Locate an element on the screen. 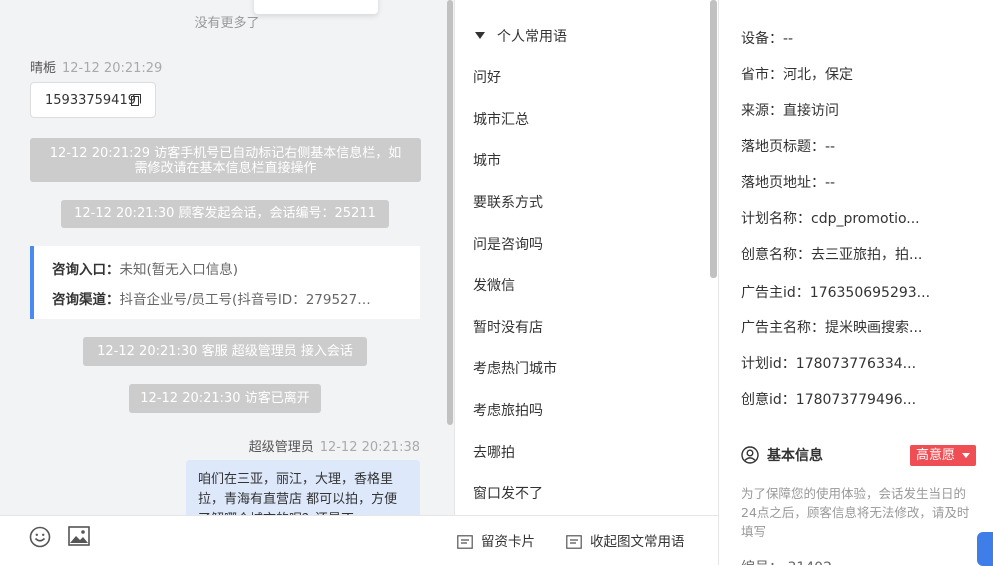 The height and width of the screenshot is (566, 993). edit-notice: 为了保障您的使用体验，会话发生当日的24点之后，顾客信息将无法修改，请及时填写 is located at coordinates (855, 512).